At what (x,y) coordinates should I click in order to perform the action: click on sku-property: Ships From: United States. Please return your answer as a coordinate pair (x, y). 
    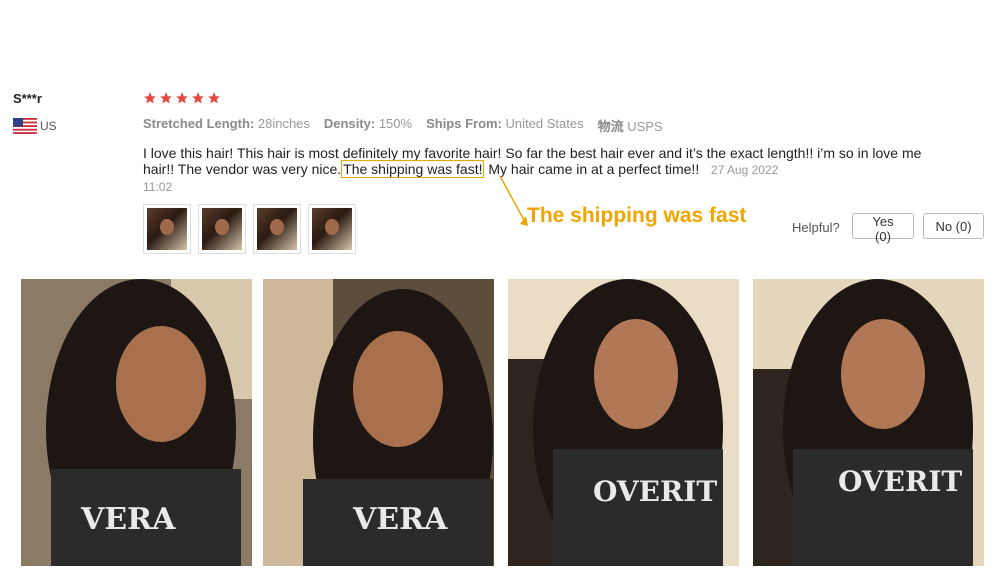
    Looking at the image, I should click on (505, 123).